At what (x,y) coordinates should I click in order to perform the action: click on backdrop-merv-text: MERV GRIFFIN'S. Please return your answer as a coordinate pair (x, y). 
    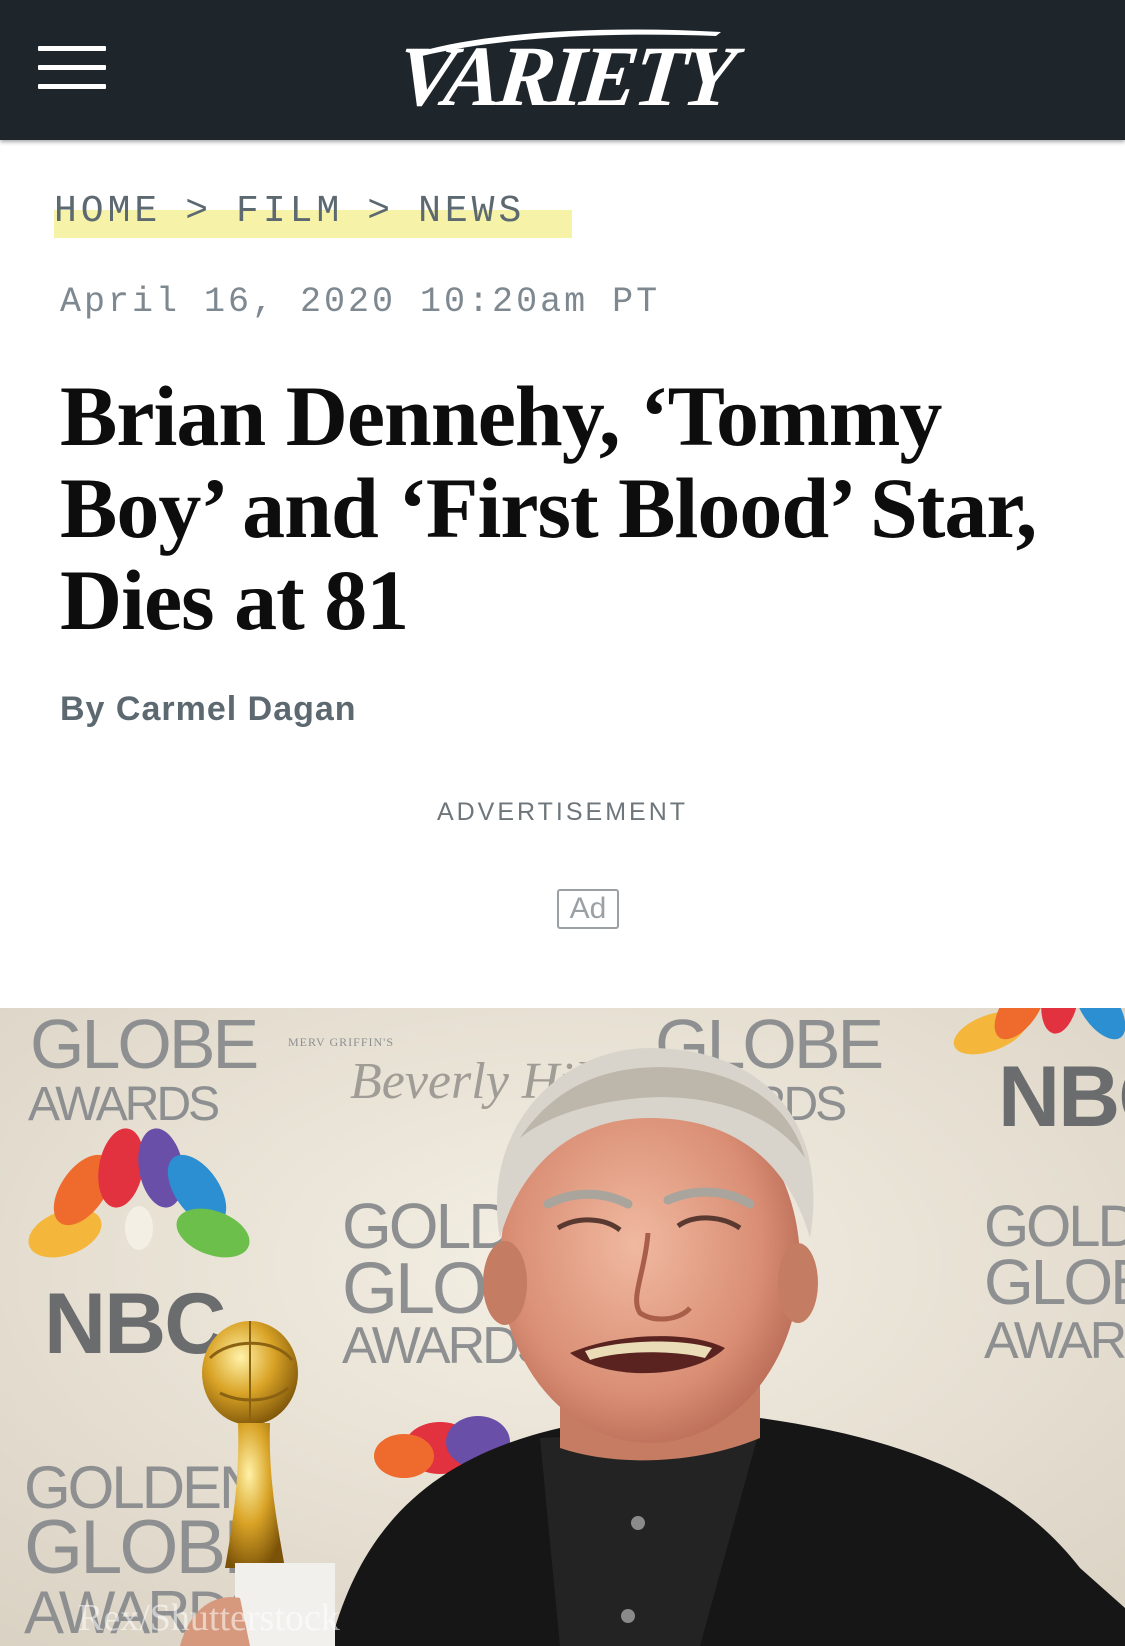
    Looking at the image, I should click on (341, 1042).